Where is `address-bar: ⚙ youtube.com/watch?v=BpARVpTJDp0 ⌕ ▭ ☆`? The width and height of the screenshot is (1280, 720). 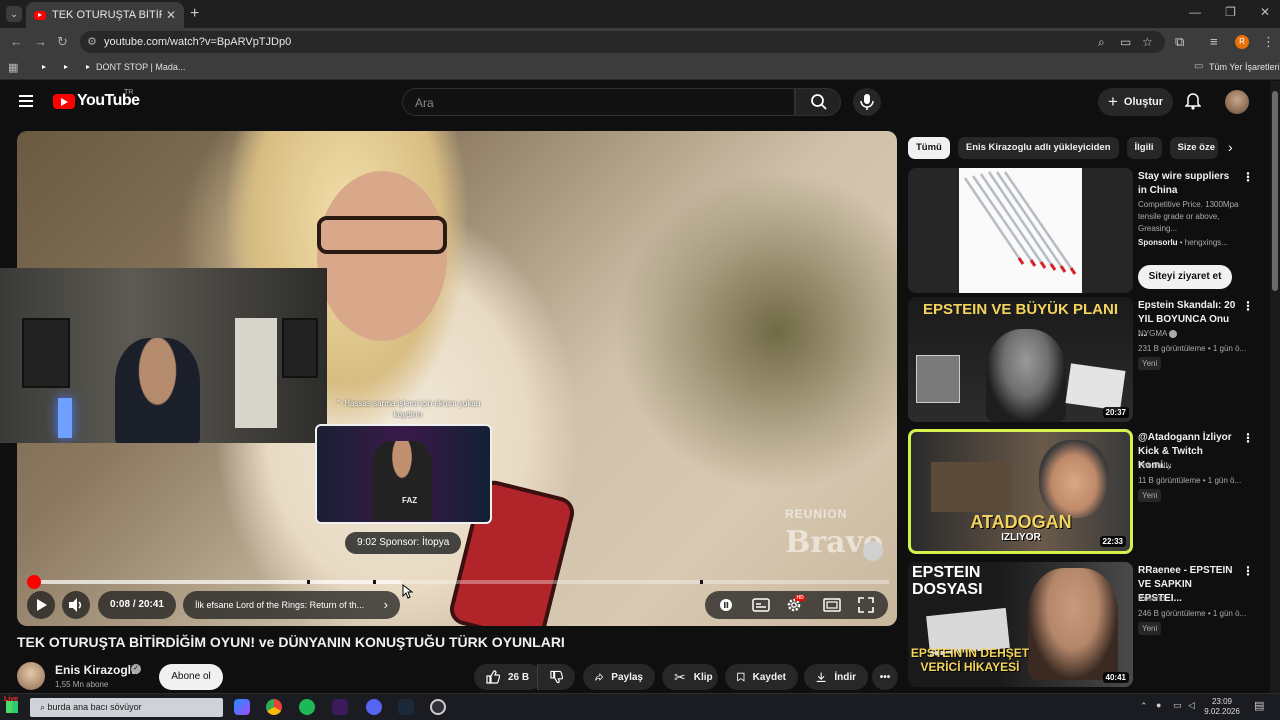 address-bar: ⚙ youtube.com/watch?v=BpARVpTJDp0 ⌕ ▭ ☆ is located at coordinates (622, 42).